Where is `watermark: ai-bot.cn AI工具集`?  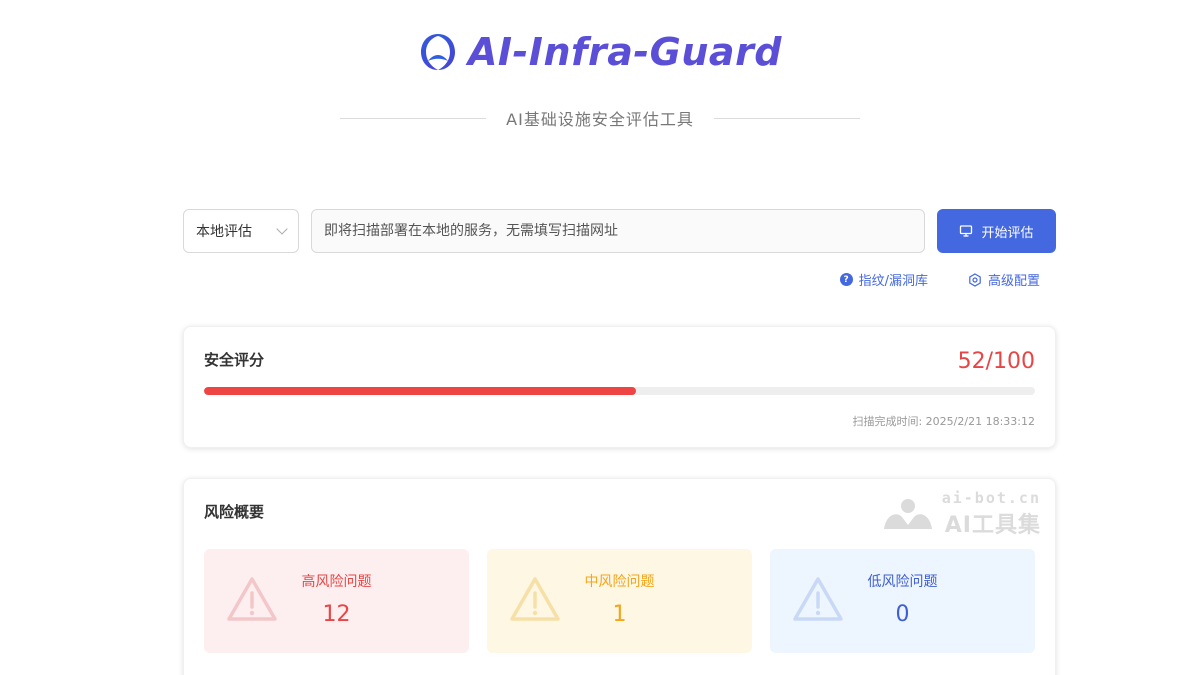 watermark: ai-bot.cn AI工具集 is located at coordinates (961, 514).